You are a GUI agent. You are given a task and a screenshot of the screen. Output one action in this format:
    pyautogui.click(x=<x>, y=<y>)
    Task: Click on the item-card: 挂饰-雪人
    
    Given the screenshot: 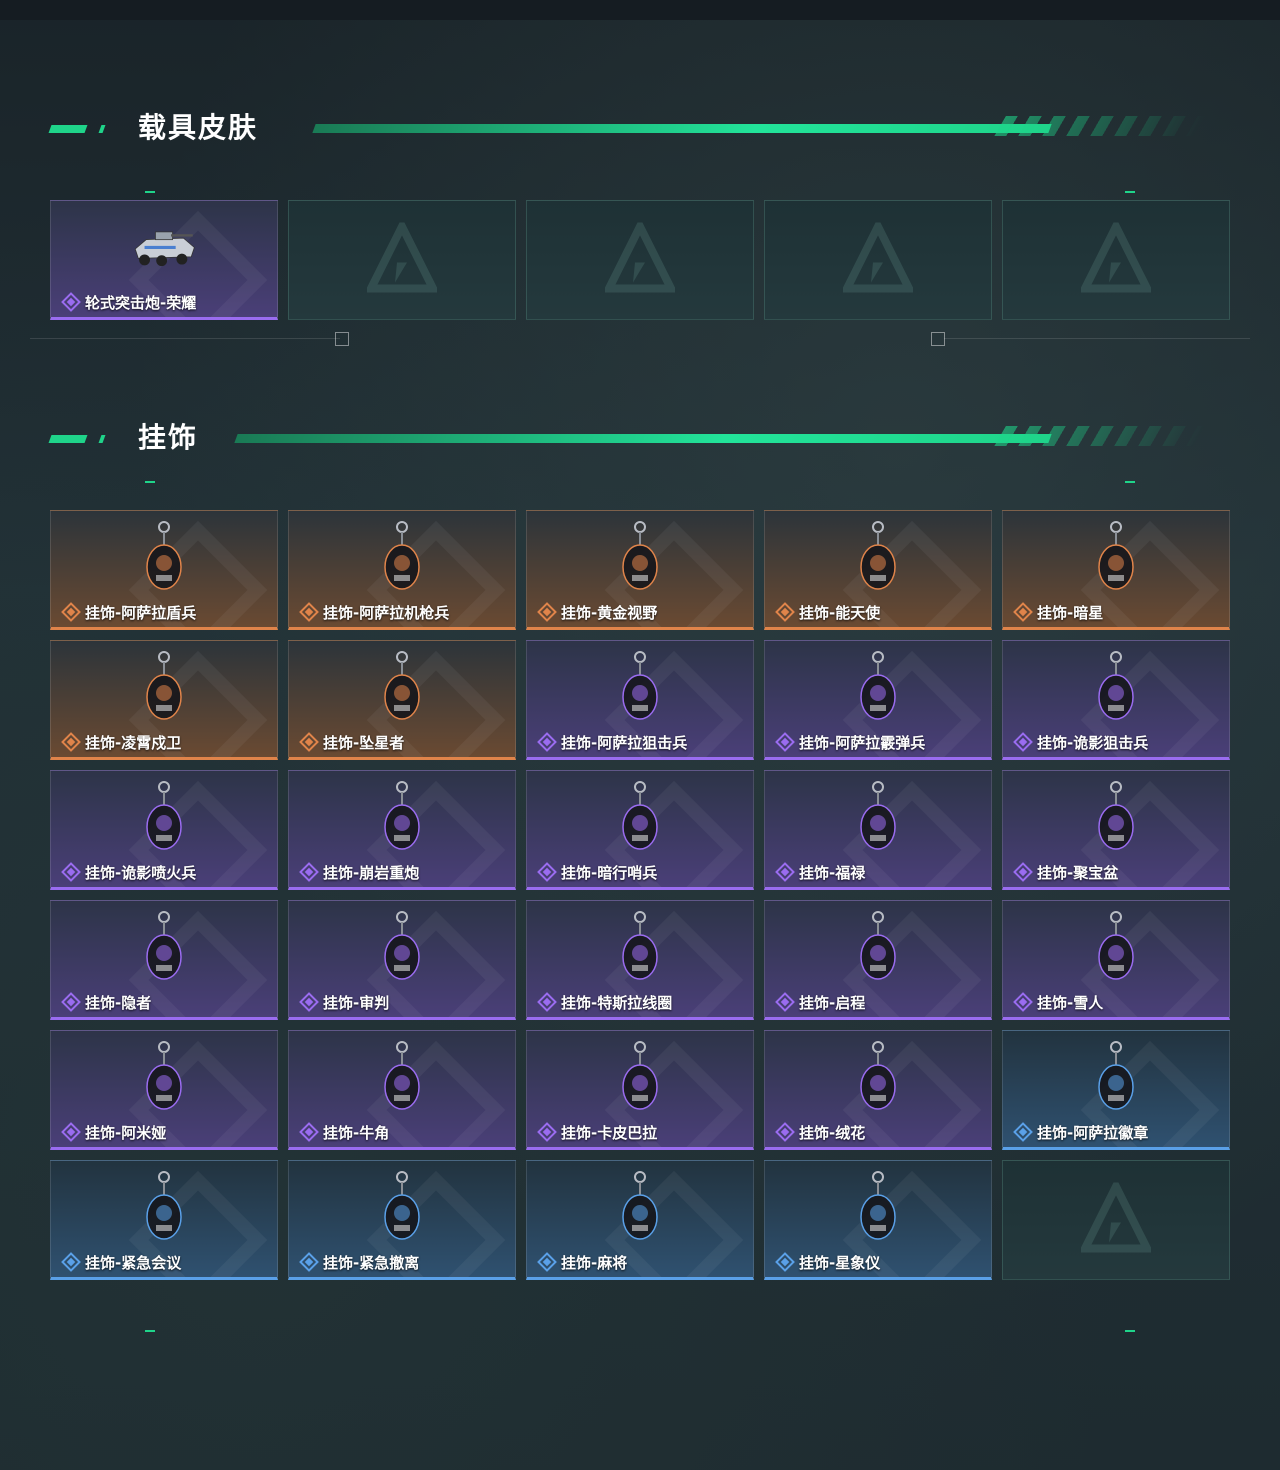 What is the action you would take?
    pyautogui.click(x=1116, y=960)
    